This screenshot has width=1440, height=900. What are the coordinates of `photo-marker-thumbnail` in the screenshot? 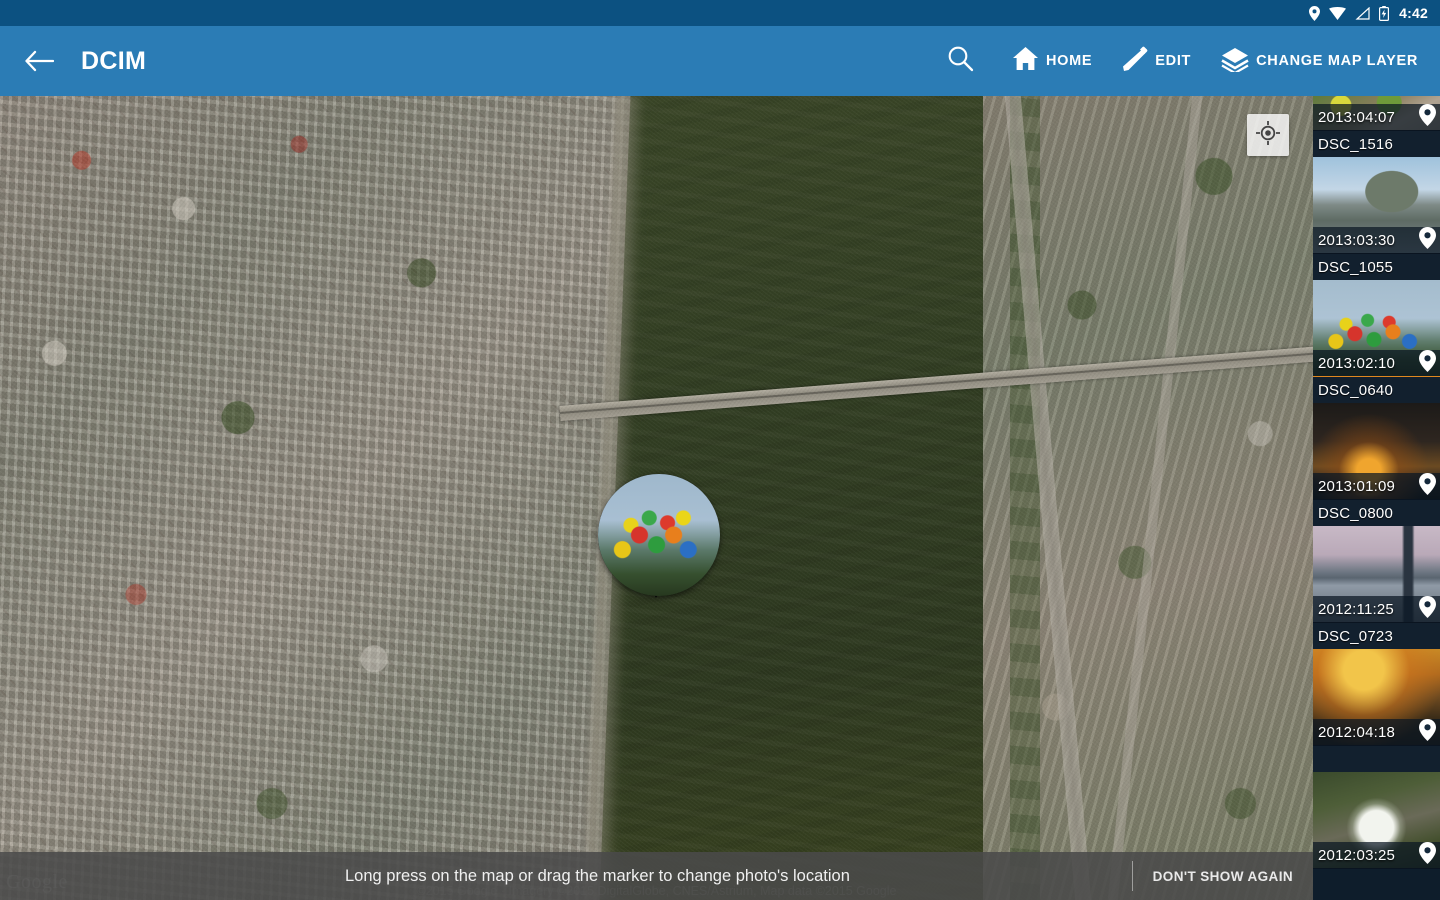 It's located at (659, 535).